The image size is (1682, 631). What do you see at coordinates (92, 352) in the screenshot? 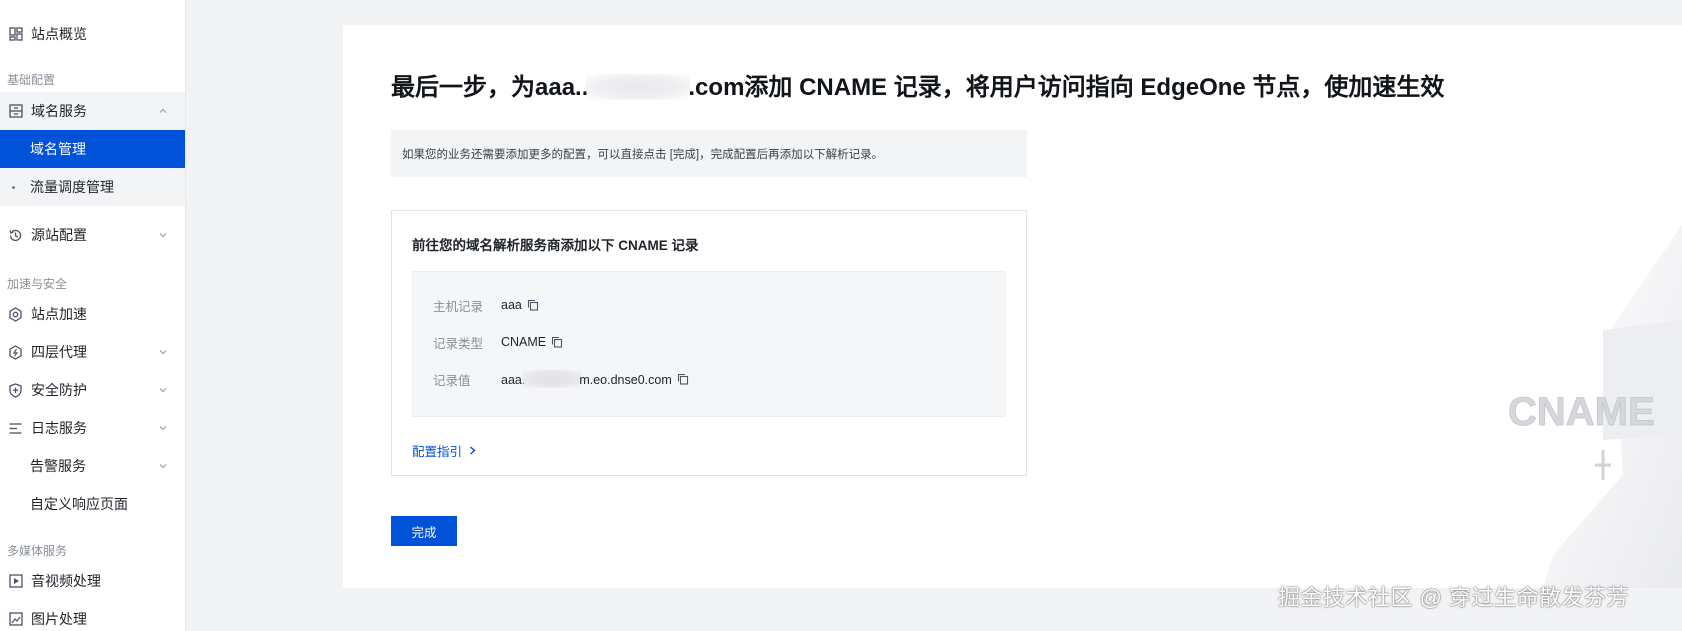
I see `sidebar-item-l4-proxy: 四层代理` at bounding box center [92, 352].